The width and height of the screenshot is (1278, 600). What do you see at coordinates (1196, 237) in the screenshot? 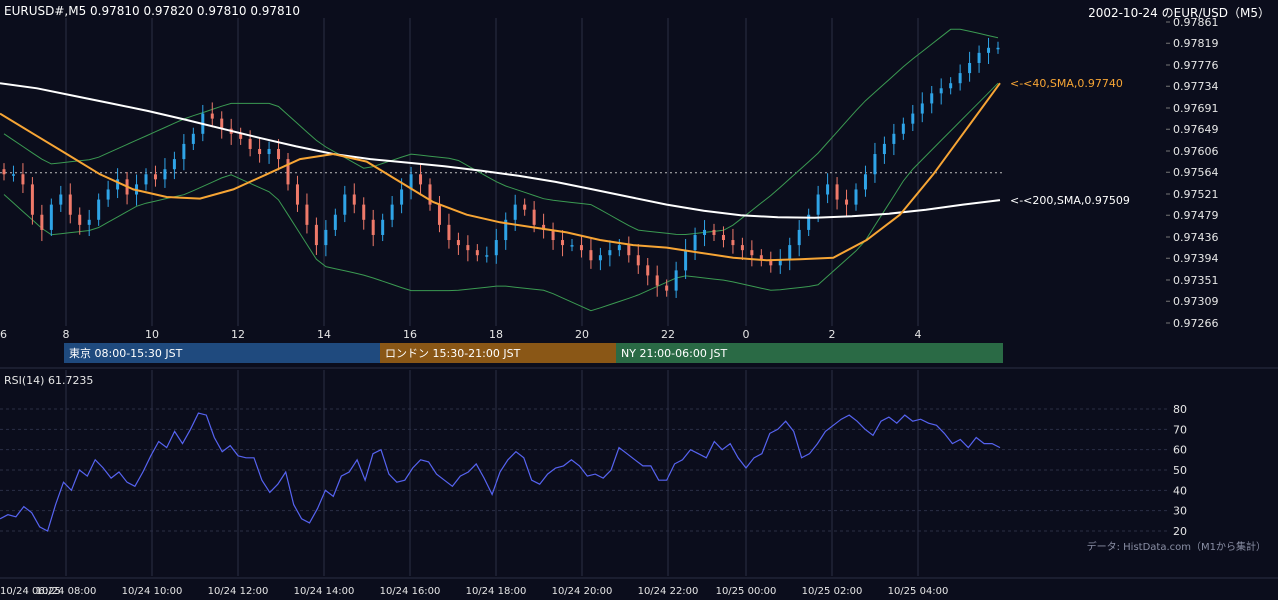
I see `price-tick-label: 0.97436` at bounding box center [1196, 237].